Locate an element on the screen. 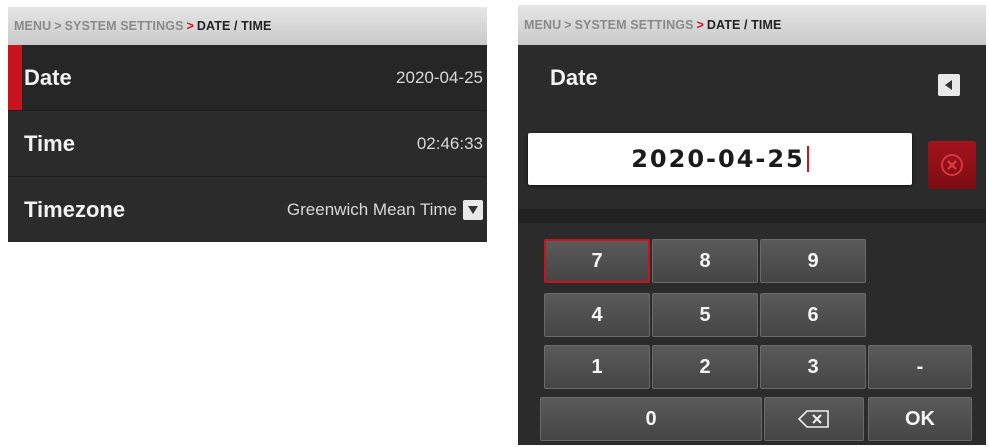 This screenshot has height=447, width=989. settings-row-date: Date 2020-04-25 is located at coordinates (247, 78).